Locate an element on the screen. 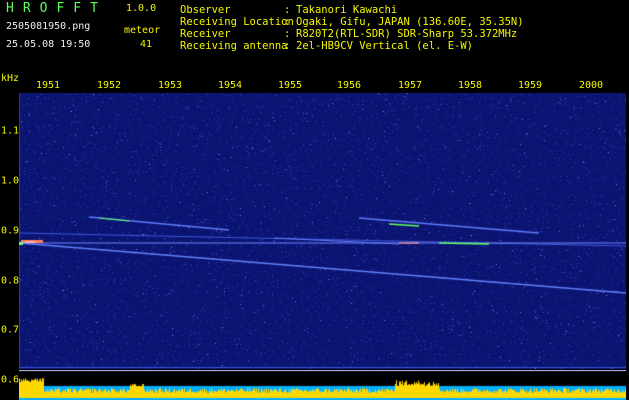  freq-tick: 0.9 is located at coordinates (10, 231).